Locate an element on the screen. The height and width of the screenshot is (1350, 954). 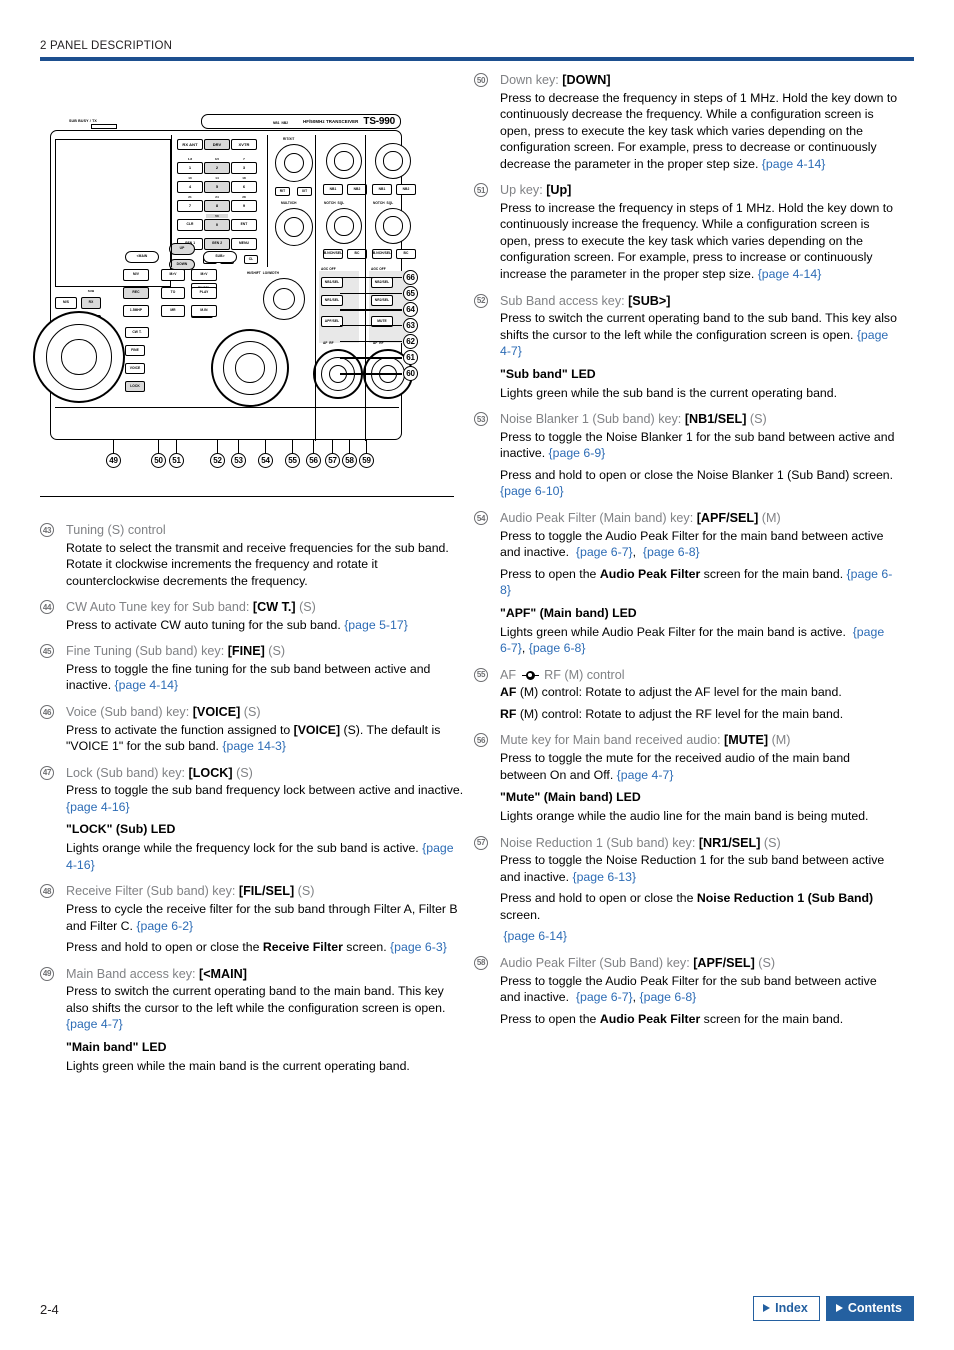
nb-knob-main is located at coordinates (344, 161).